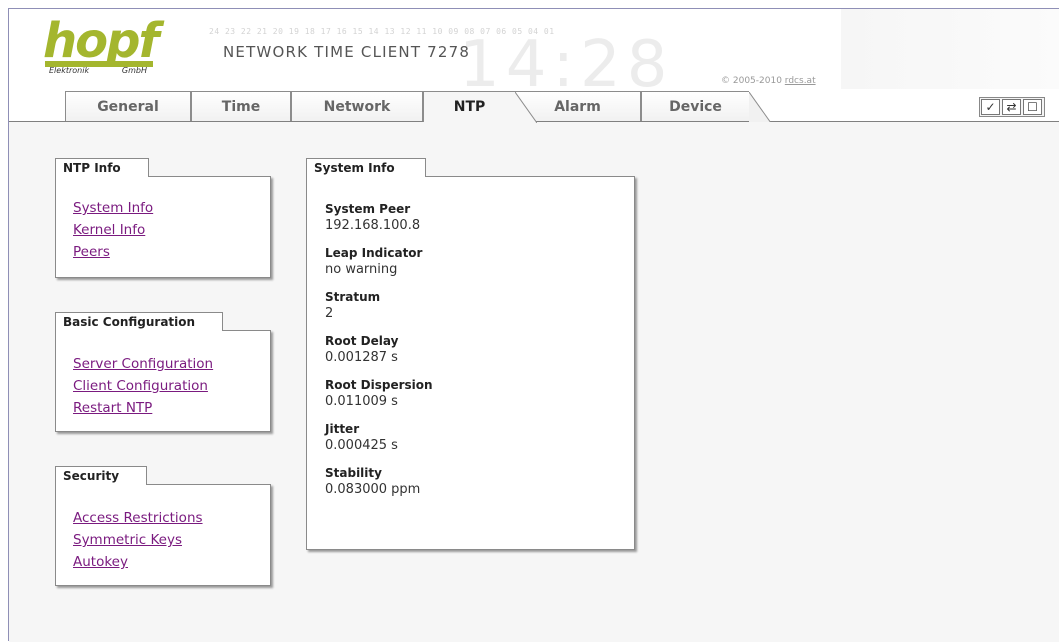 The height and width of the screenshot is (642, 1059). Describe the element at coordinates (566, 58) in the screenshot. I see `background-clock-graphic: 14:28` at that location.